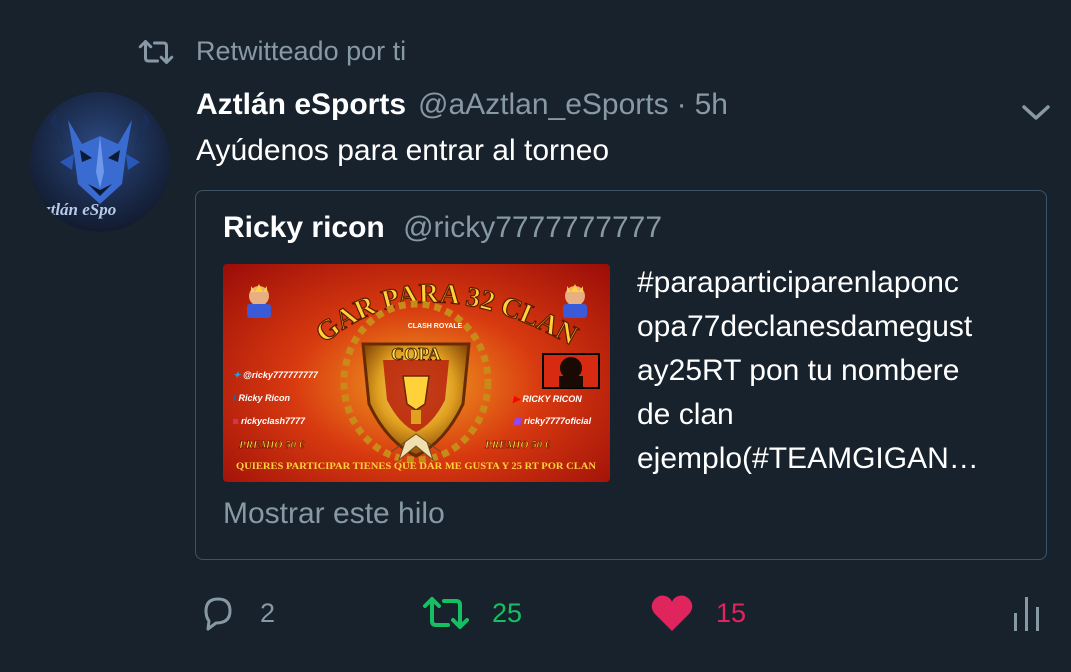 The width and height of the screenshot is (1071, 672). Describe the element at coordinates (218, 614) in the screenshot. I see `reply-icon` at that location.